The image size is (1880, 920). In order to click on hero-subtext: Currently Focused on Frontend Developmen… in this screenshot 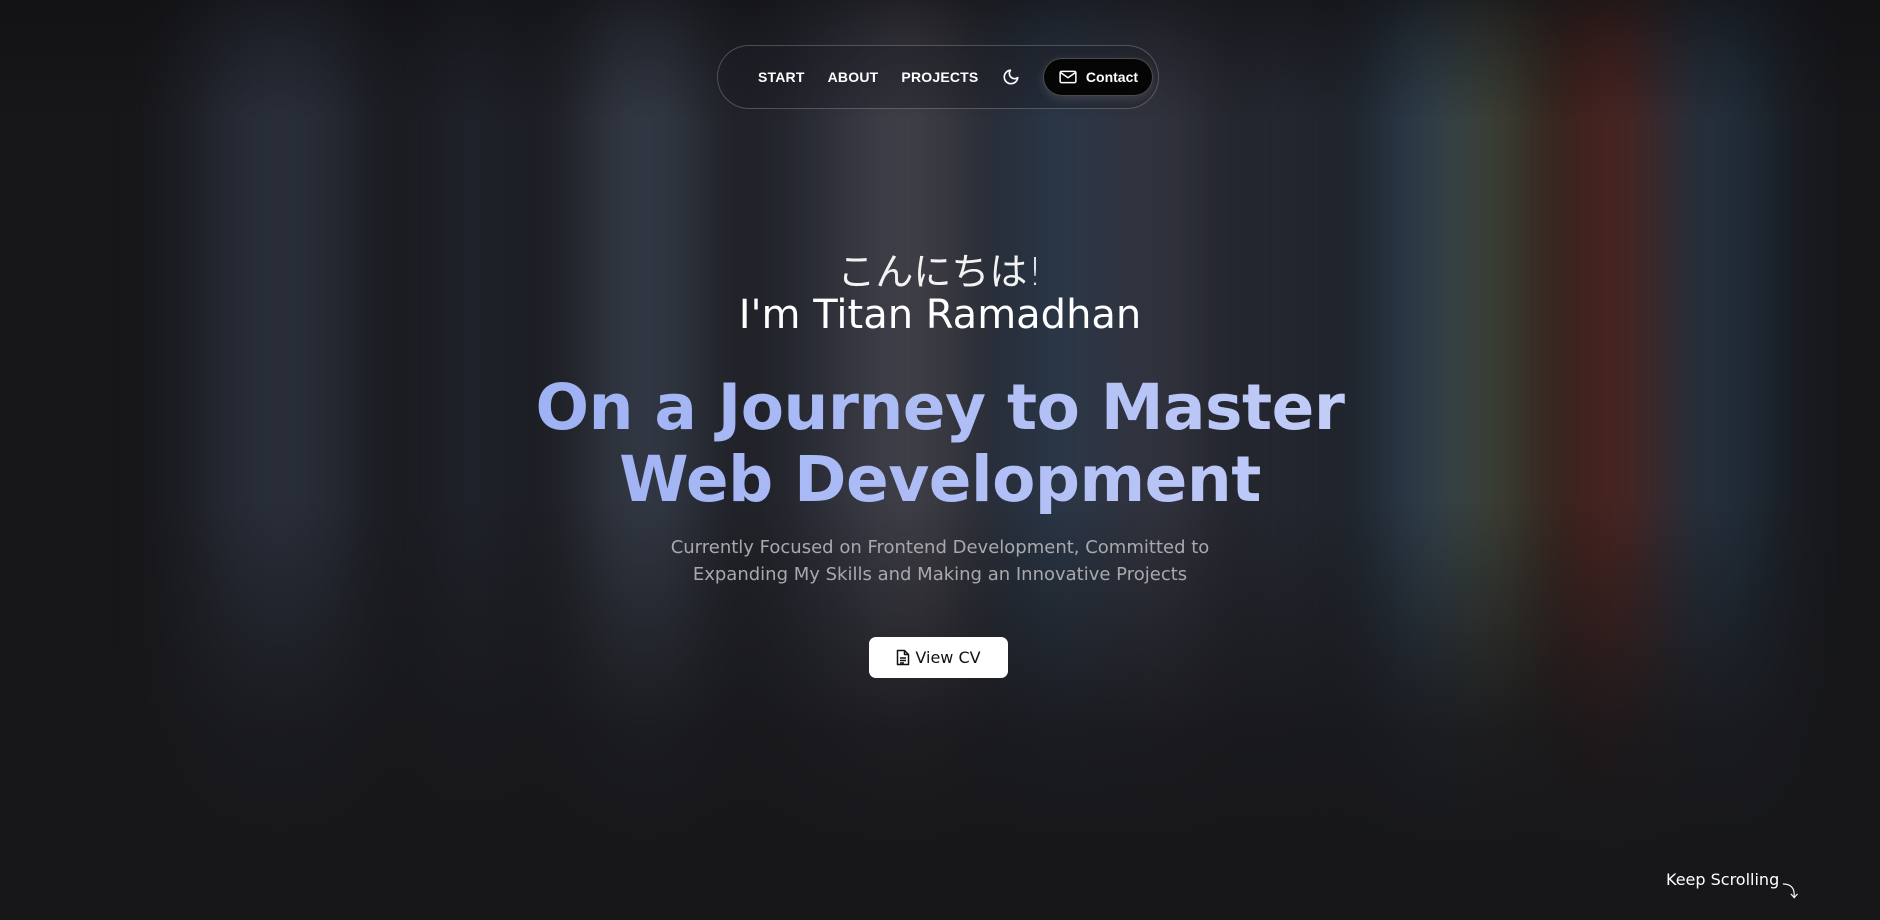, I will do `click(940, 561)`.